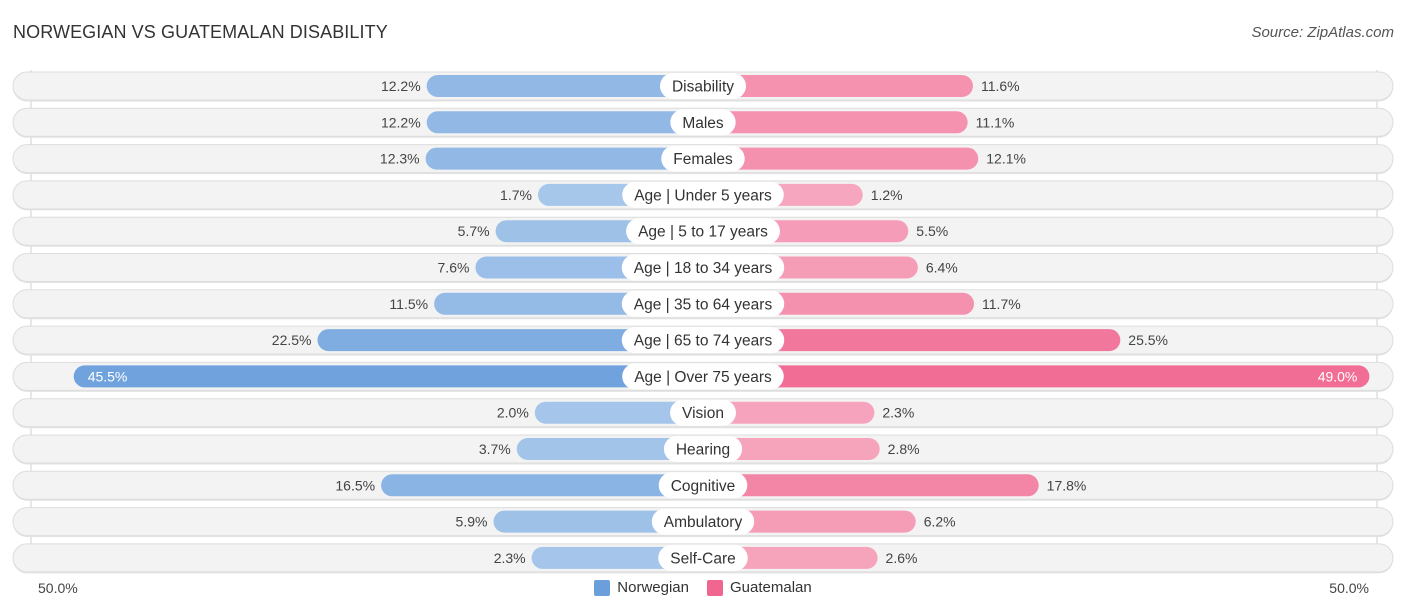  I want to click on chart-row: 45.5% 49.0% Age | Over 75 years, so click(703, 376).